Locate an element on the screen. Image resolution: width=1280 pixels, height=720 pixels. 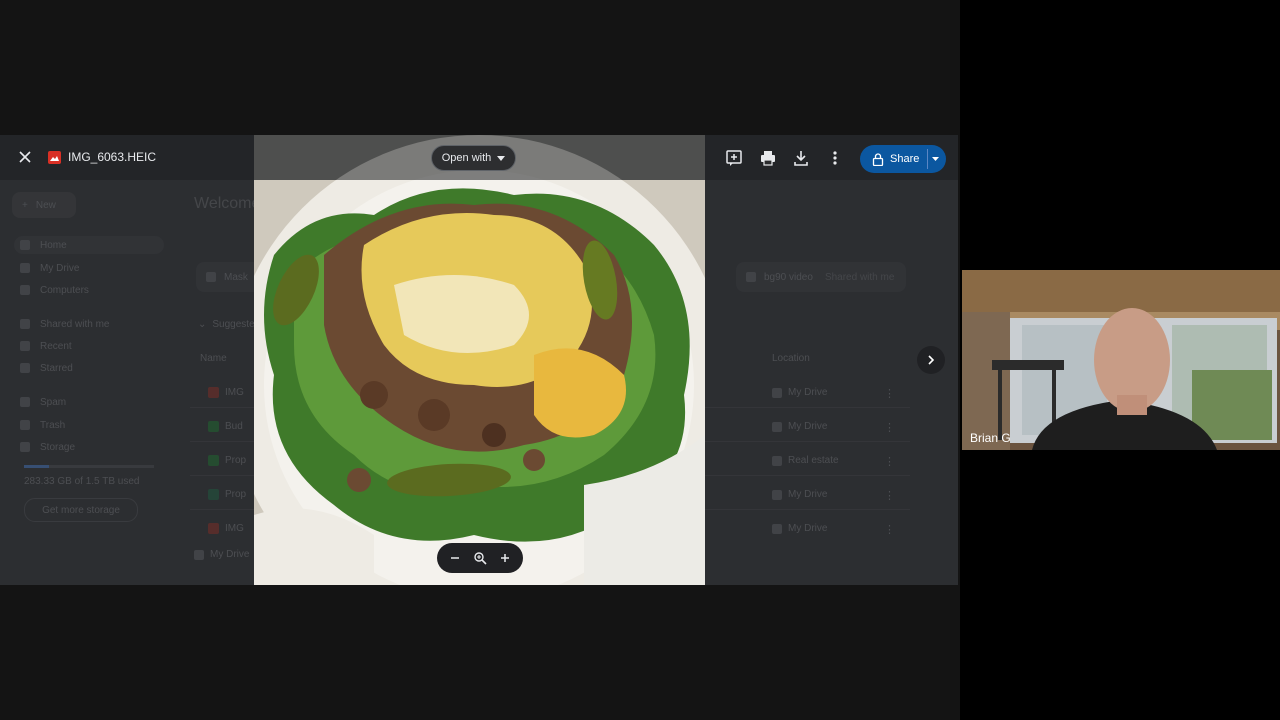
participant-video is located at coordinates (1121, 360).